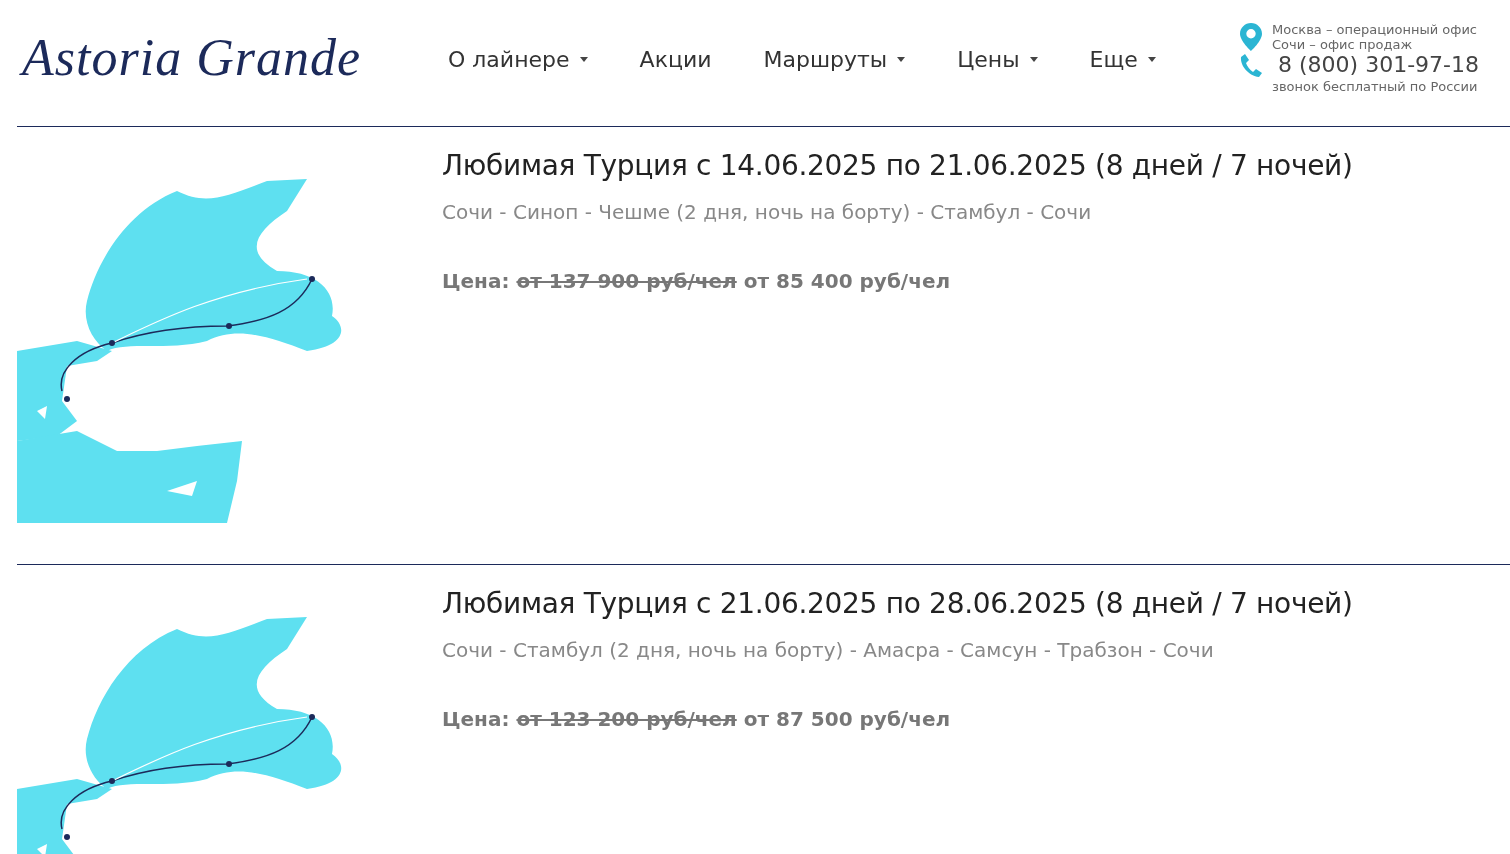 This screenshot has height=854, width=1510. What do you see at coordinates (834, 59) in the screenshot?
I see `nav-link: Маршруты` at bounding box center [834, 59].